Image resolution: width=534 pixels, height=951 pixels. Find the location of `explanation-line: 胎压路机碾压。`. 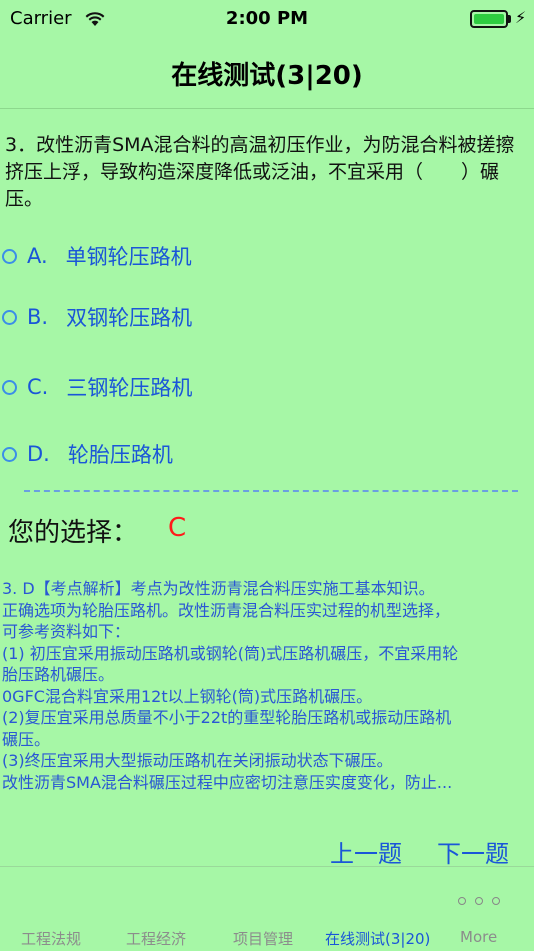

explanation-line: 胎压路机碾压。 is located at coordinates (58, 674).